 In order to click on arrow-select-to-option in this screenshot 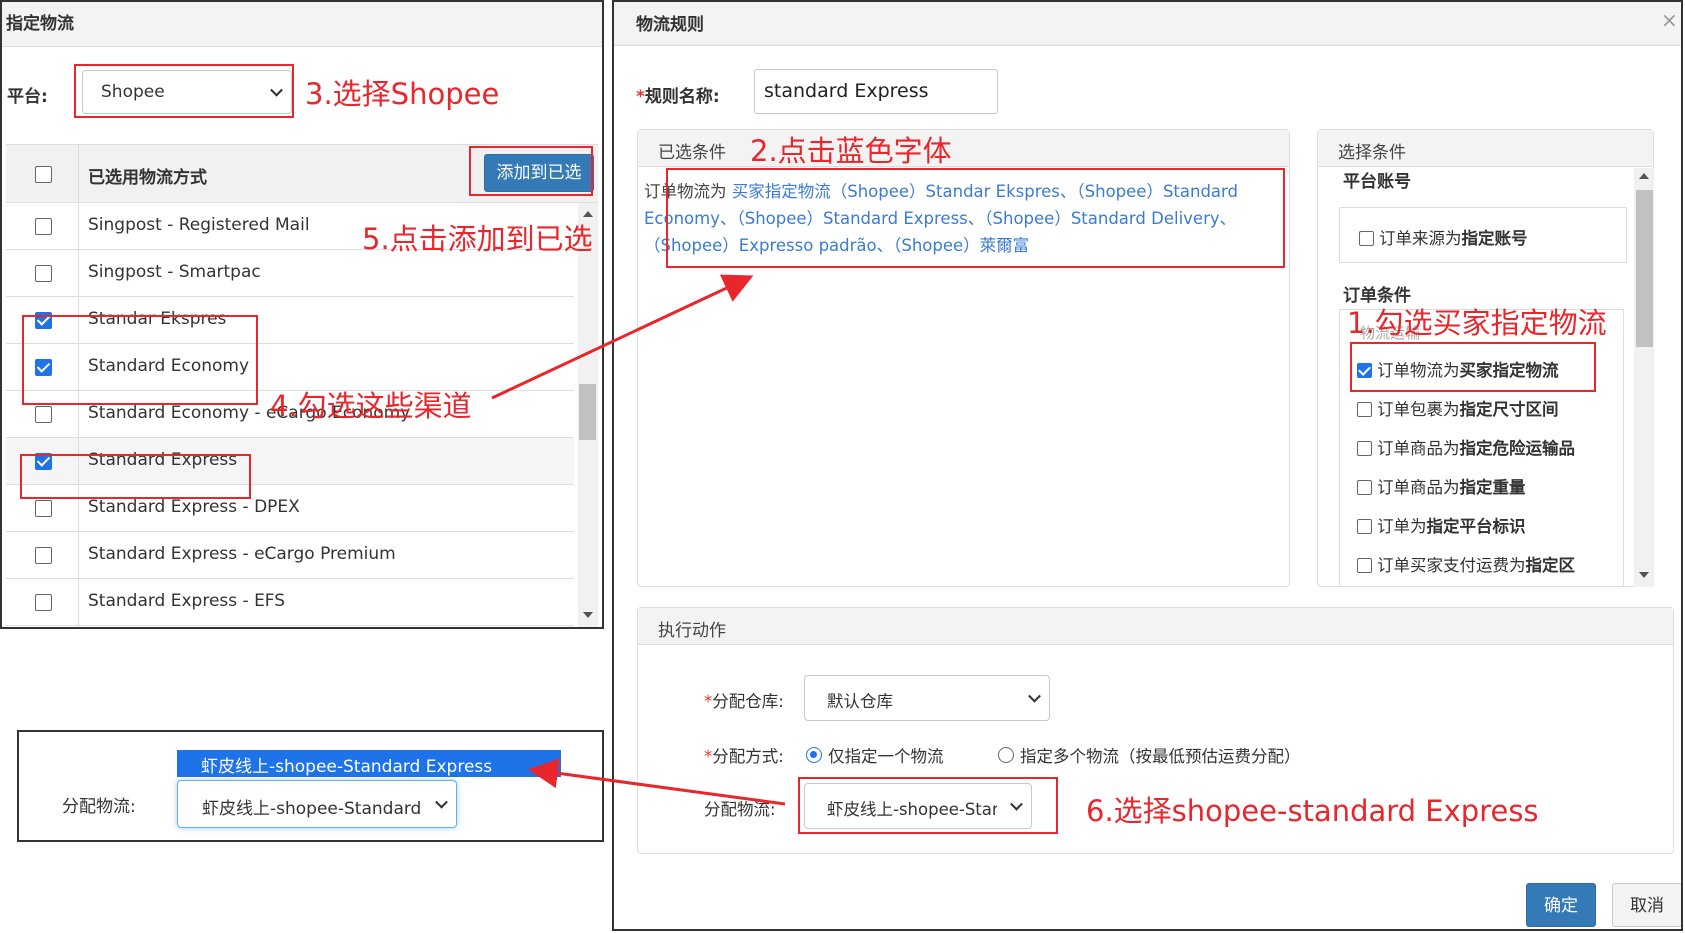, I will do `click(657, 782)`.